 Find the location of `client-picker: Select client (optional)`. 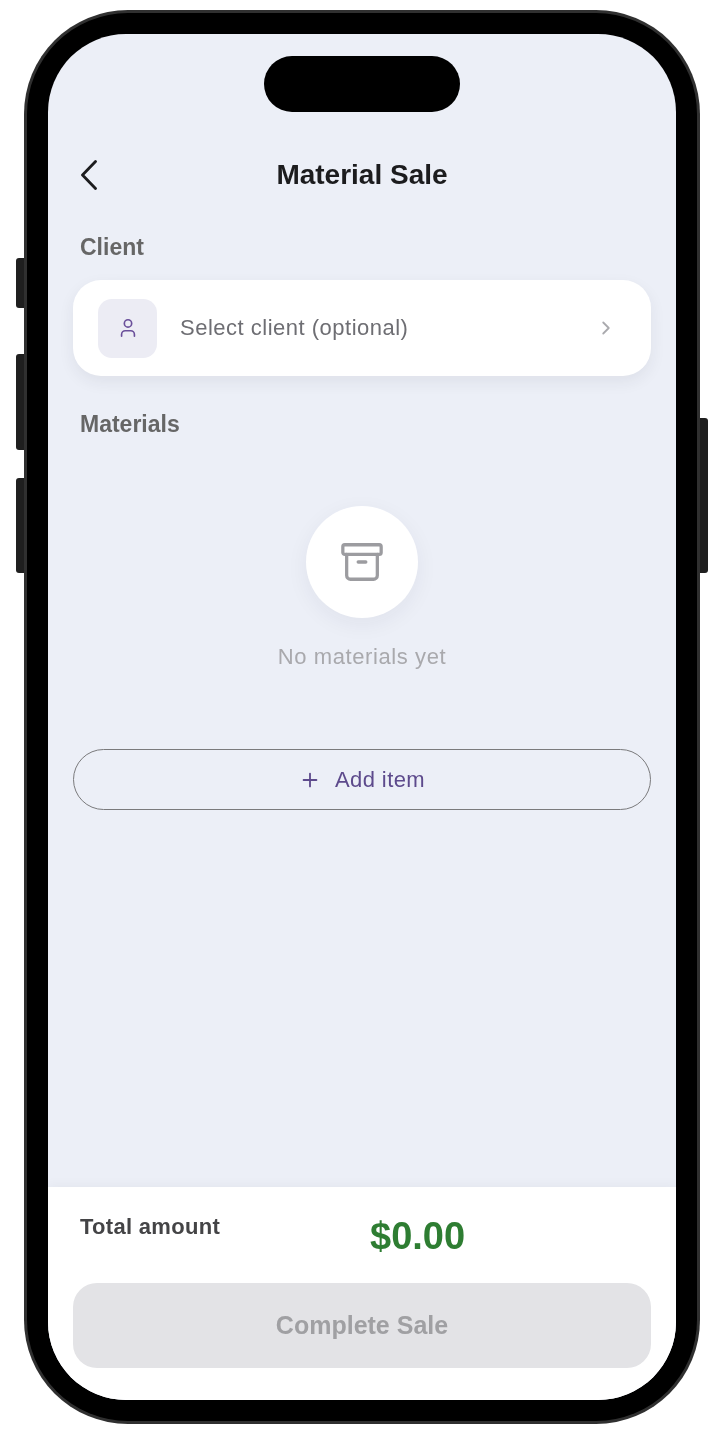

client-picker: Select client (optional) is located at coordinates (362, 328).